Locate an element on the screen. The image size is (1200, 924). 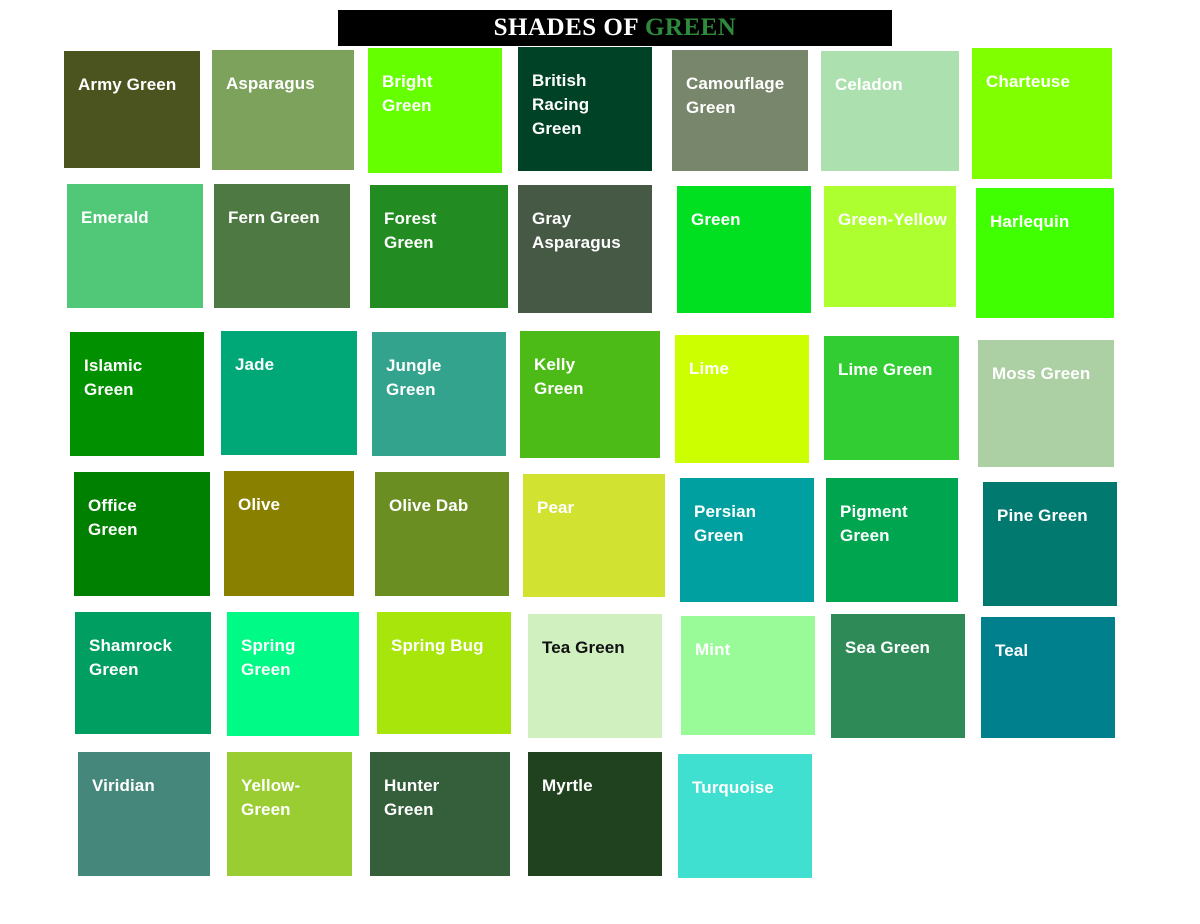
color-swatch: Forest Green is located at coordinates (439, 246).